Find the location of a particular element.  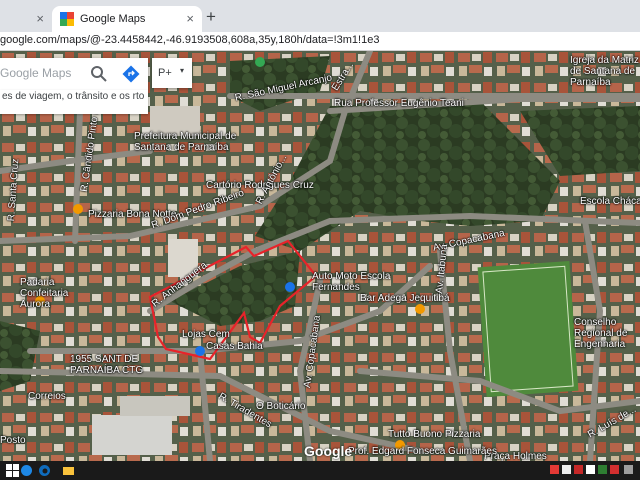

street-label: Prof. Edgard Fonseca Guimarães is located at coordinates (422, 451).